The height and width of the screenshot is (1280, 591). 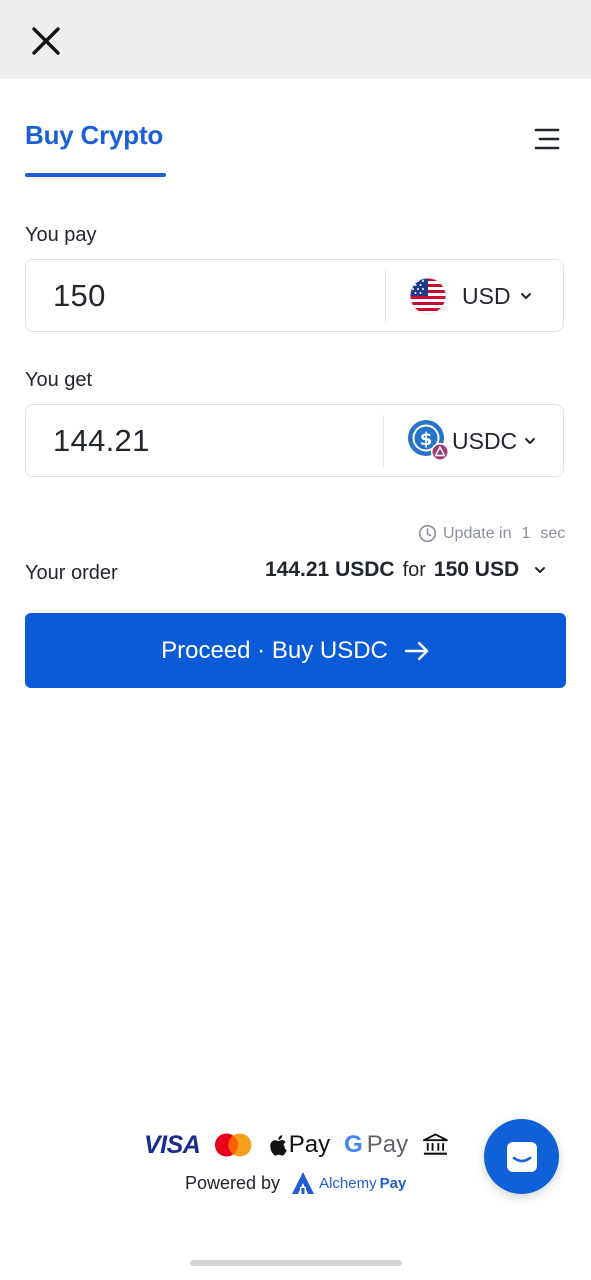 What do you see at coordinates (309, 1144) in the screenshot?
I see `apple-pay-text: Pay` at bounding box center [309, 1144].